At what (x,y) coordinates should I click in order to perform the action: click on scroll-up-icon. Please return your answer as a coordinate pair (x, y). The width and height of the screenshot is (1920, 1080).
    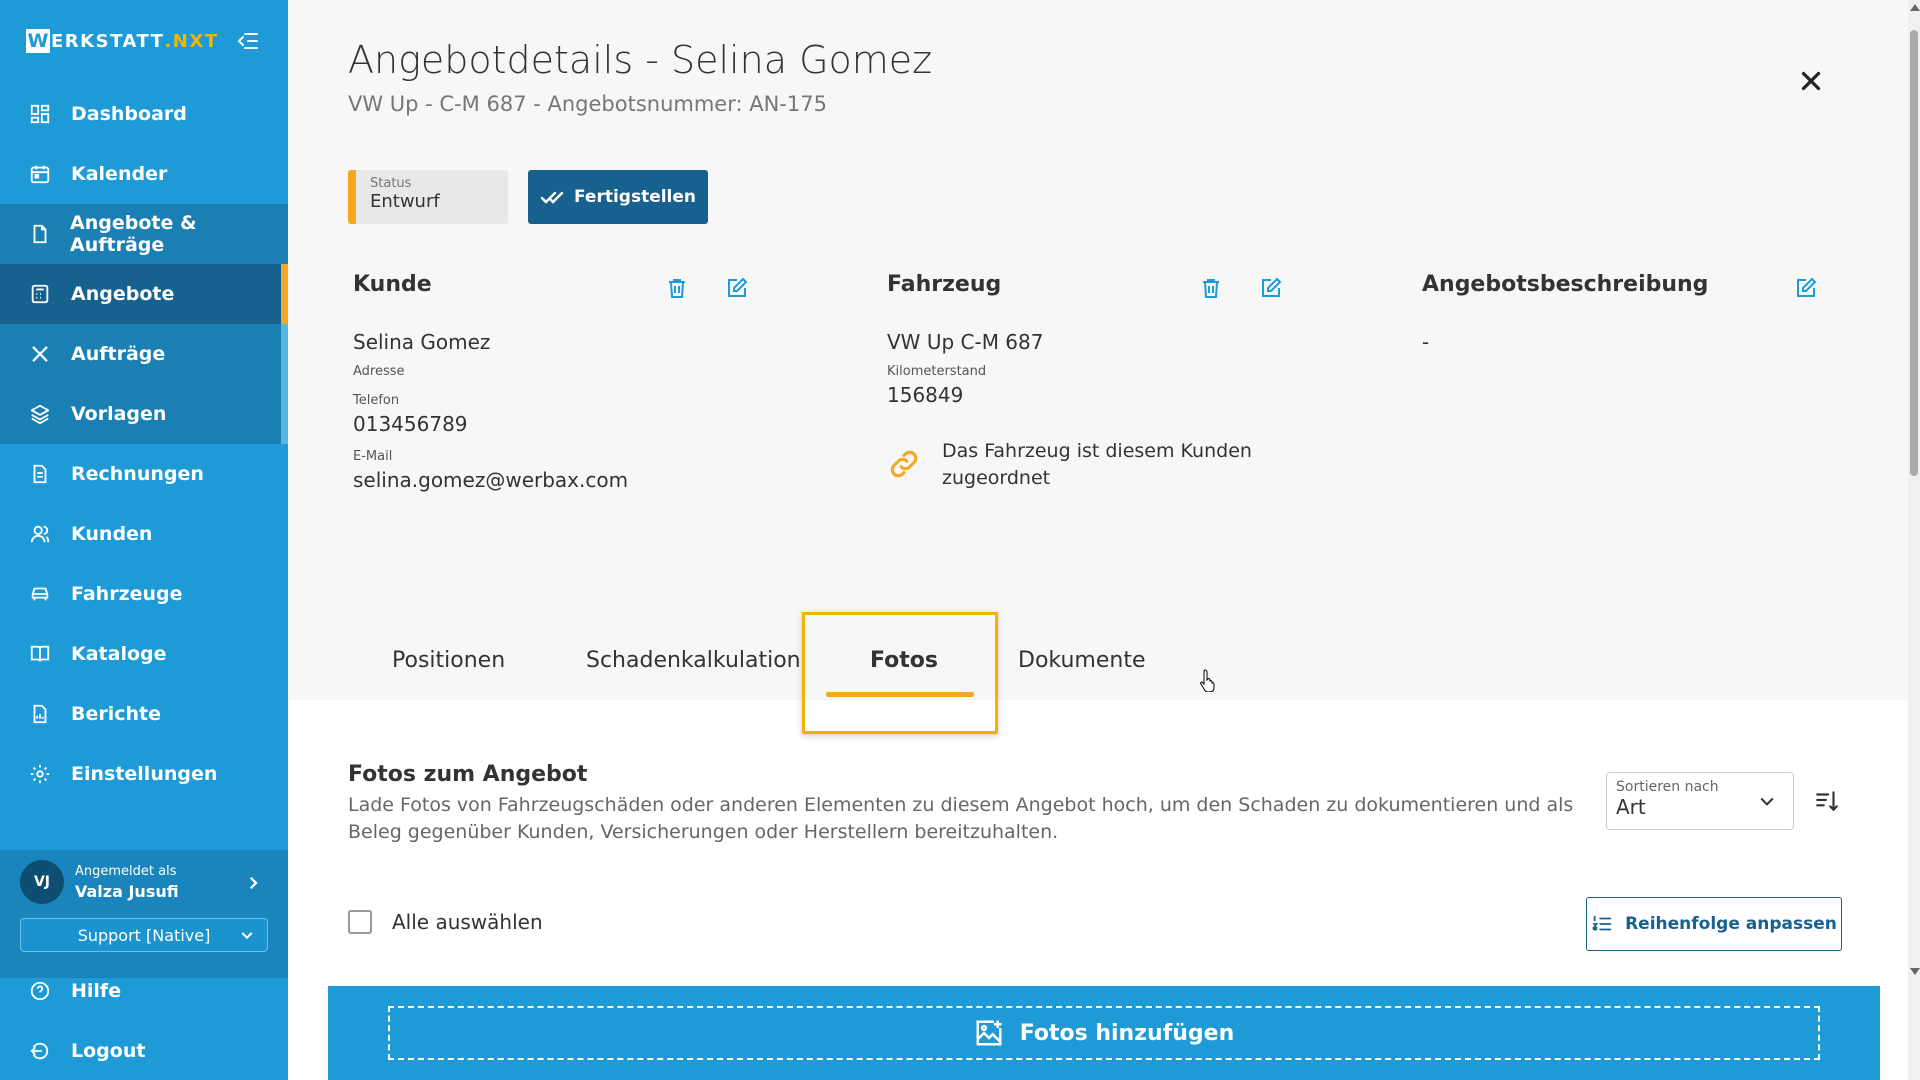
    Looking at the image, I should click on (1915, 7).